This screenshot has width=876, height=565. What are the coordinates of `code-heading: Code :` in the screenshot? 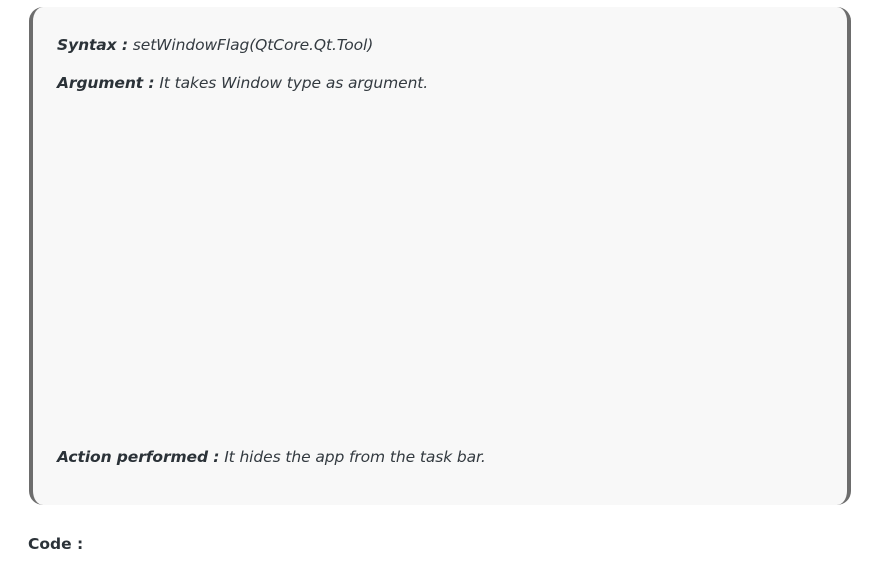 It's located at (56, 544).